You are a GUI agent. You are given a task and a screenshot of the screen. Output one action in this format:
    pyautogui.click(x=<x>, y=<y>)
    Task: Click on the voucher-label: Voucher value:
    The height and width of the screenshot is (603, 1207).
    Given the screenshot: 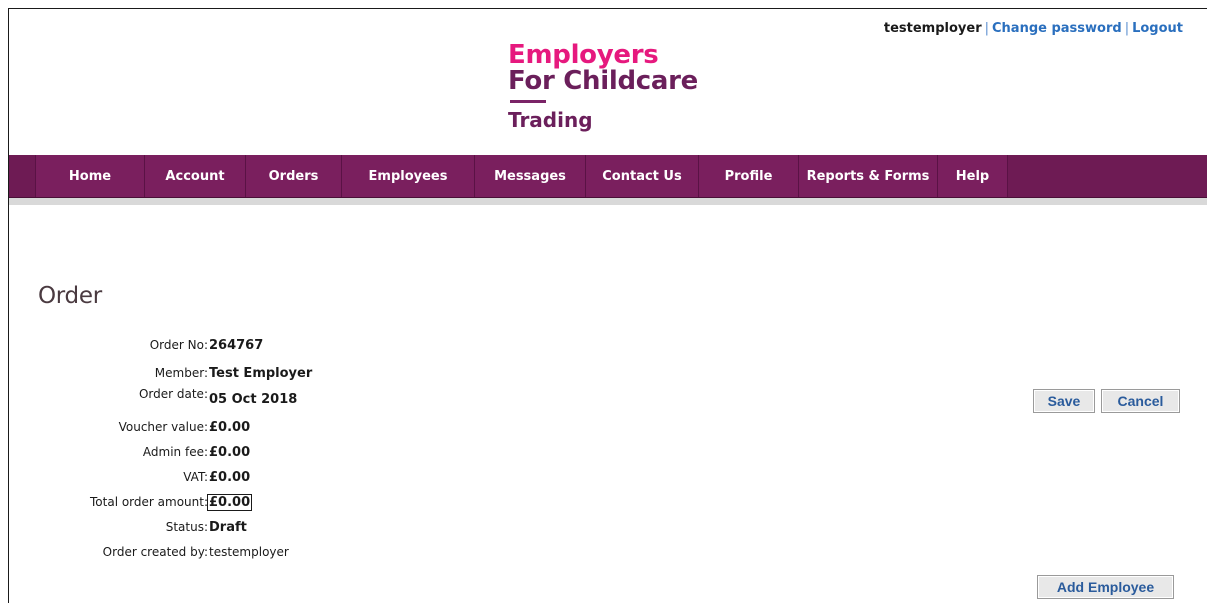 What is the action you would take?
    pyautogui.click(x=163, y=427)
    